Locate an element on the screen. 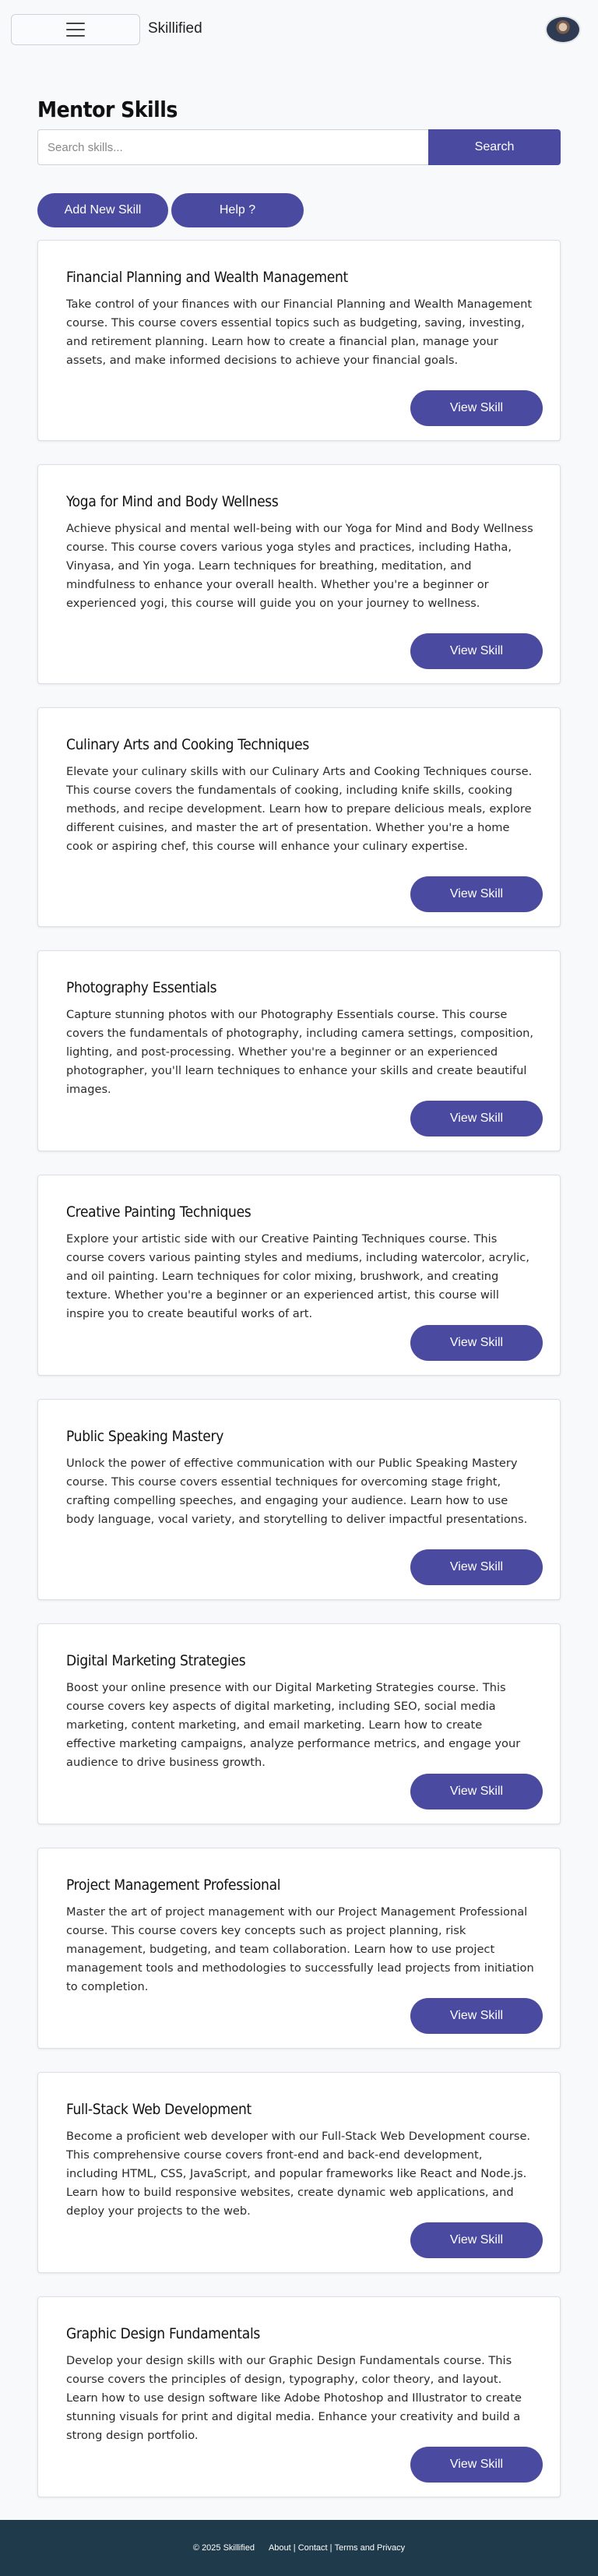  skill-title: Financial Planning and Wealth Management is located at coordinates (207, 277).